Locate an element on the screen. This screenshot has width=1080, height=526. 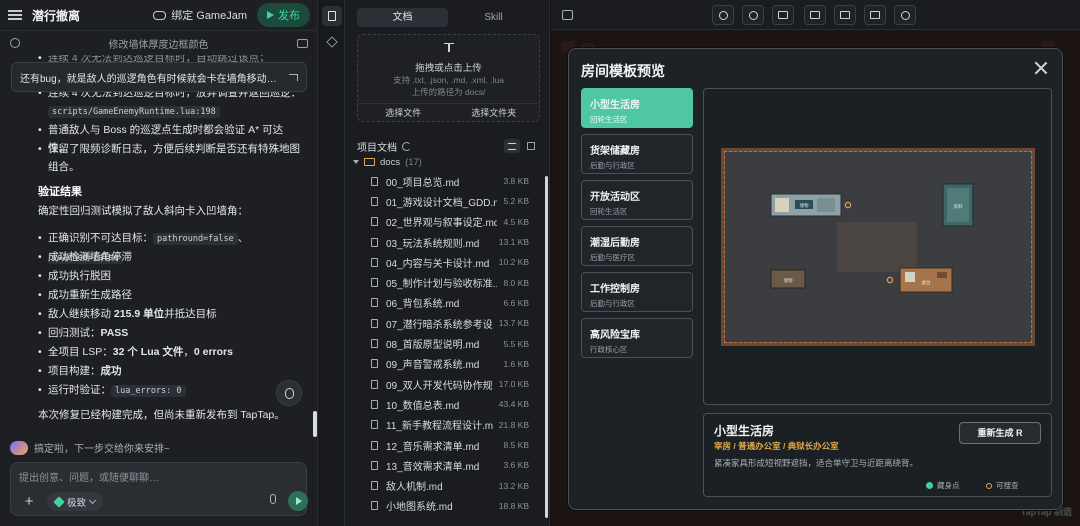
upload-actions: 选择文件 选择文件夹 is located at coordinates (448, 112).